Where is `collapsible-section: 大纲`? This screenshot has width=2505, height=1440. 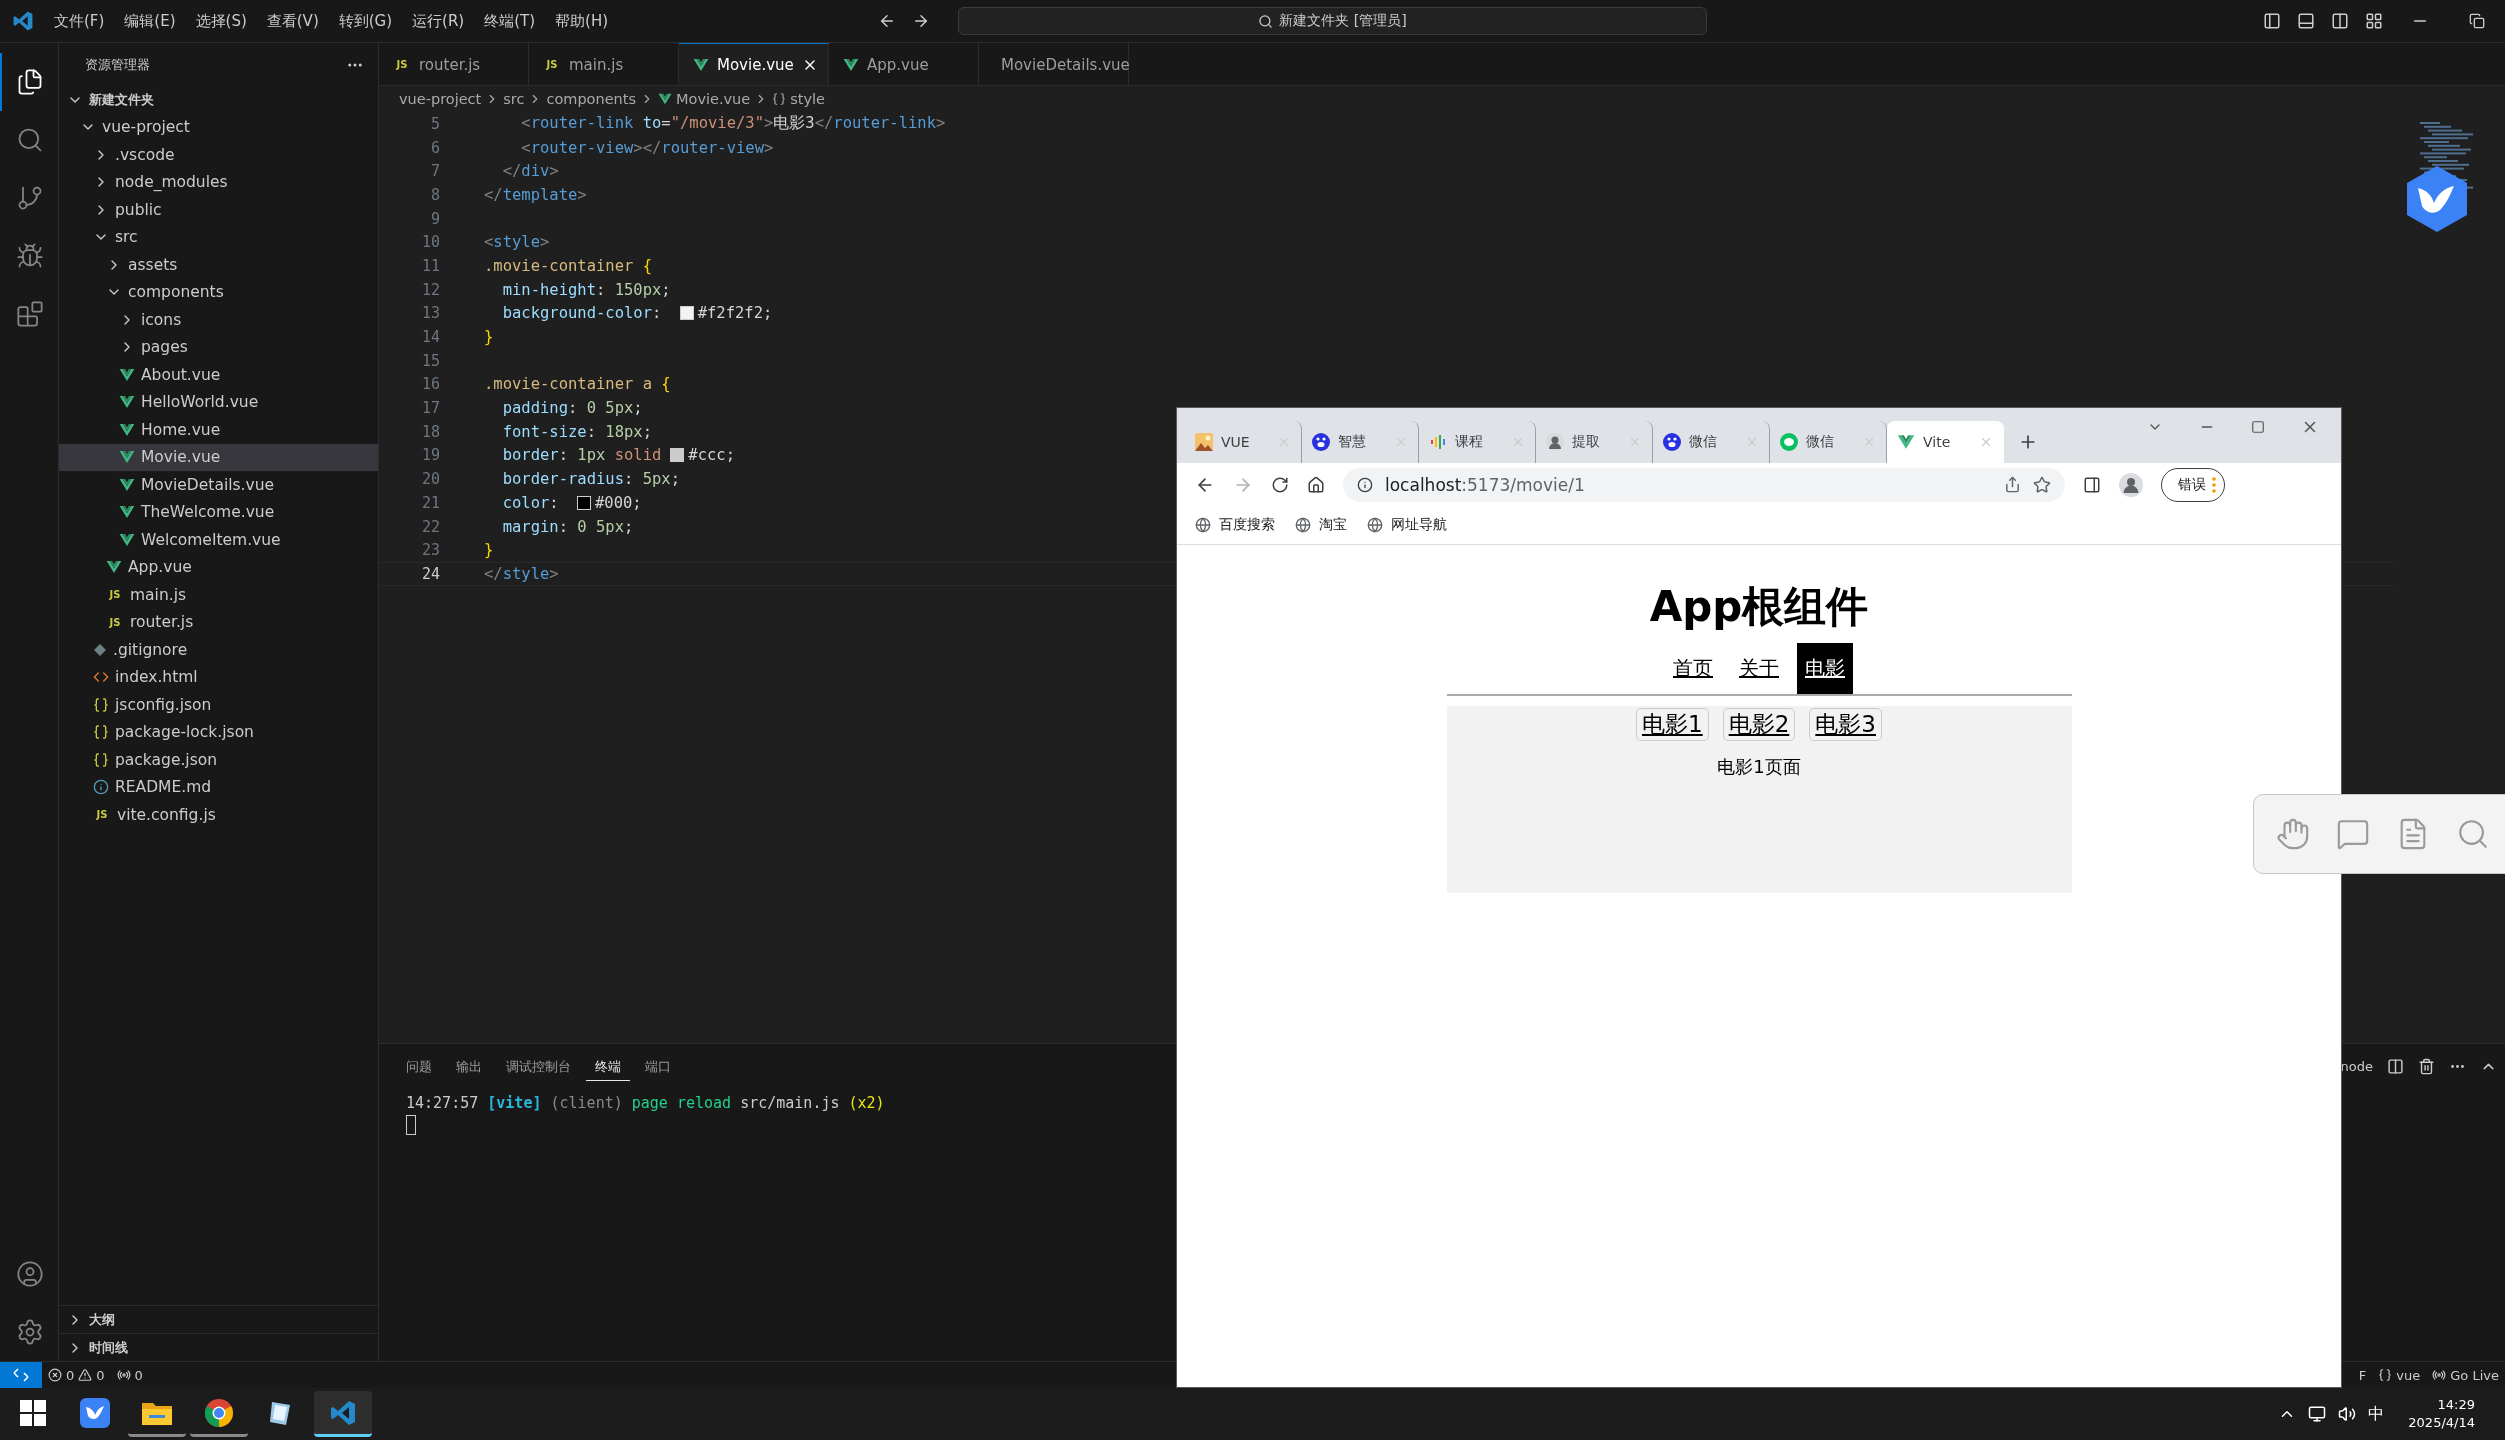
collapsible-section: 大纲 is located at coordinates (218, 1319).